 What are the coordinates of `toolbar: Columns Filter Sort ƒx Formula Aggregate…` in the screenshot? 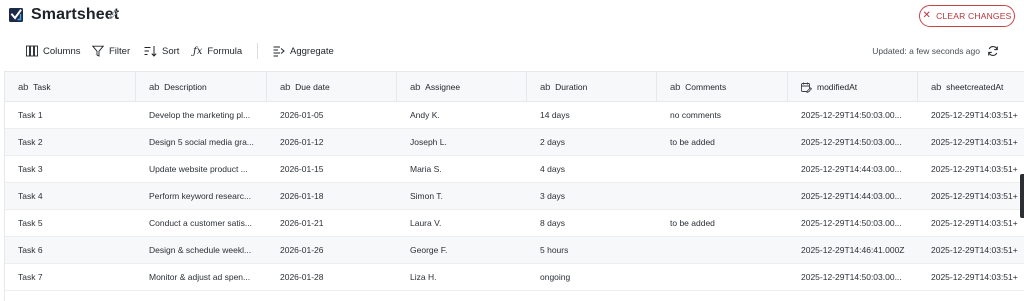 It's located at (512, 51).